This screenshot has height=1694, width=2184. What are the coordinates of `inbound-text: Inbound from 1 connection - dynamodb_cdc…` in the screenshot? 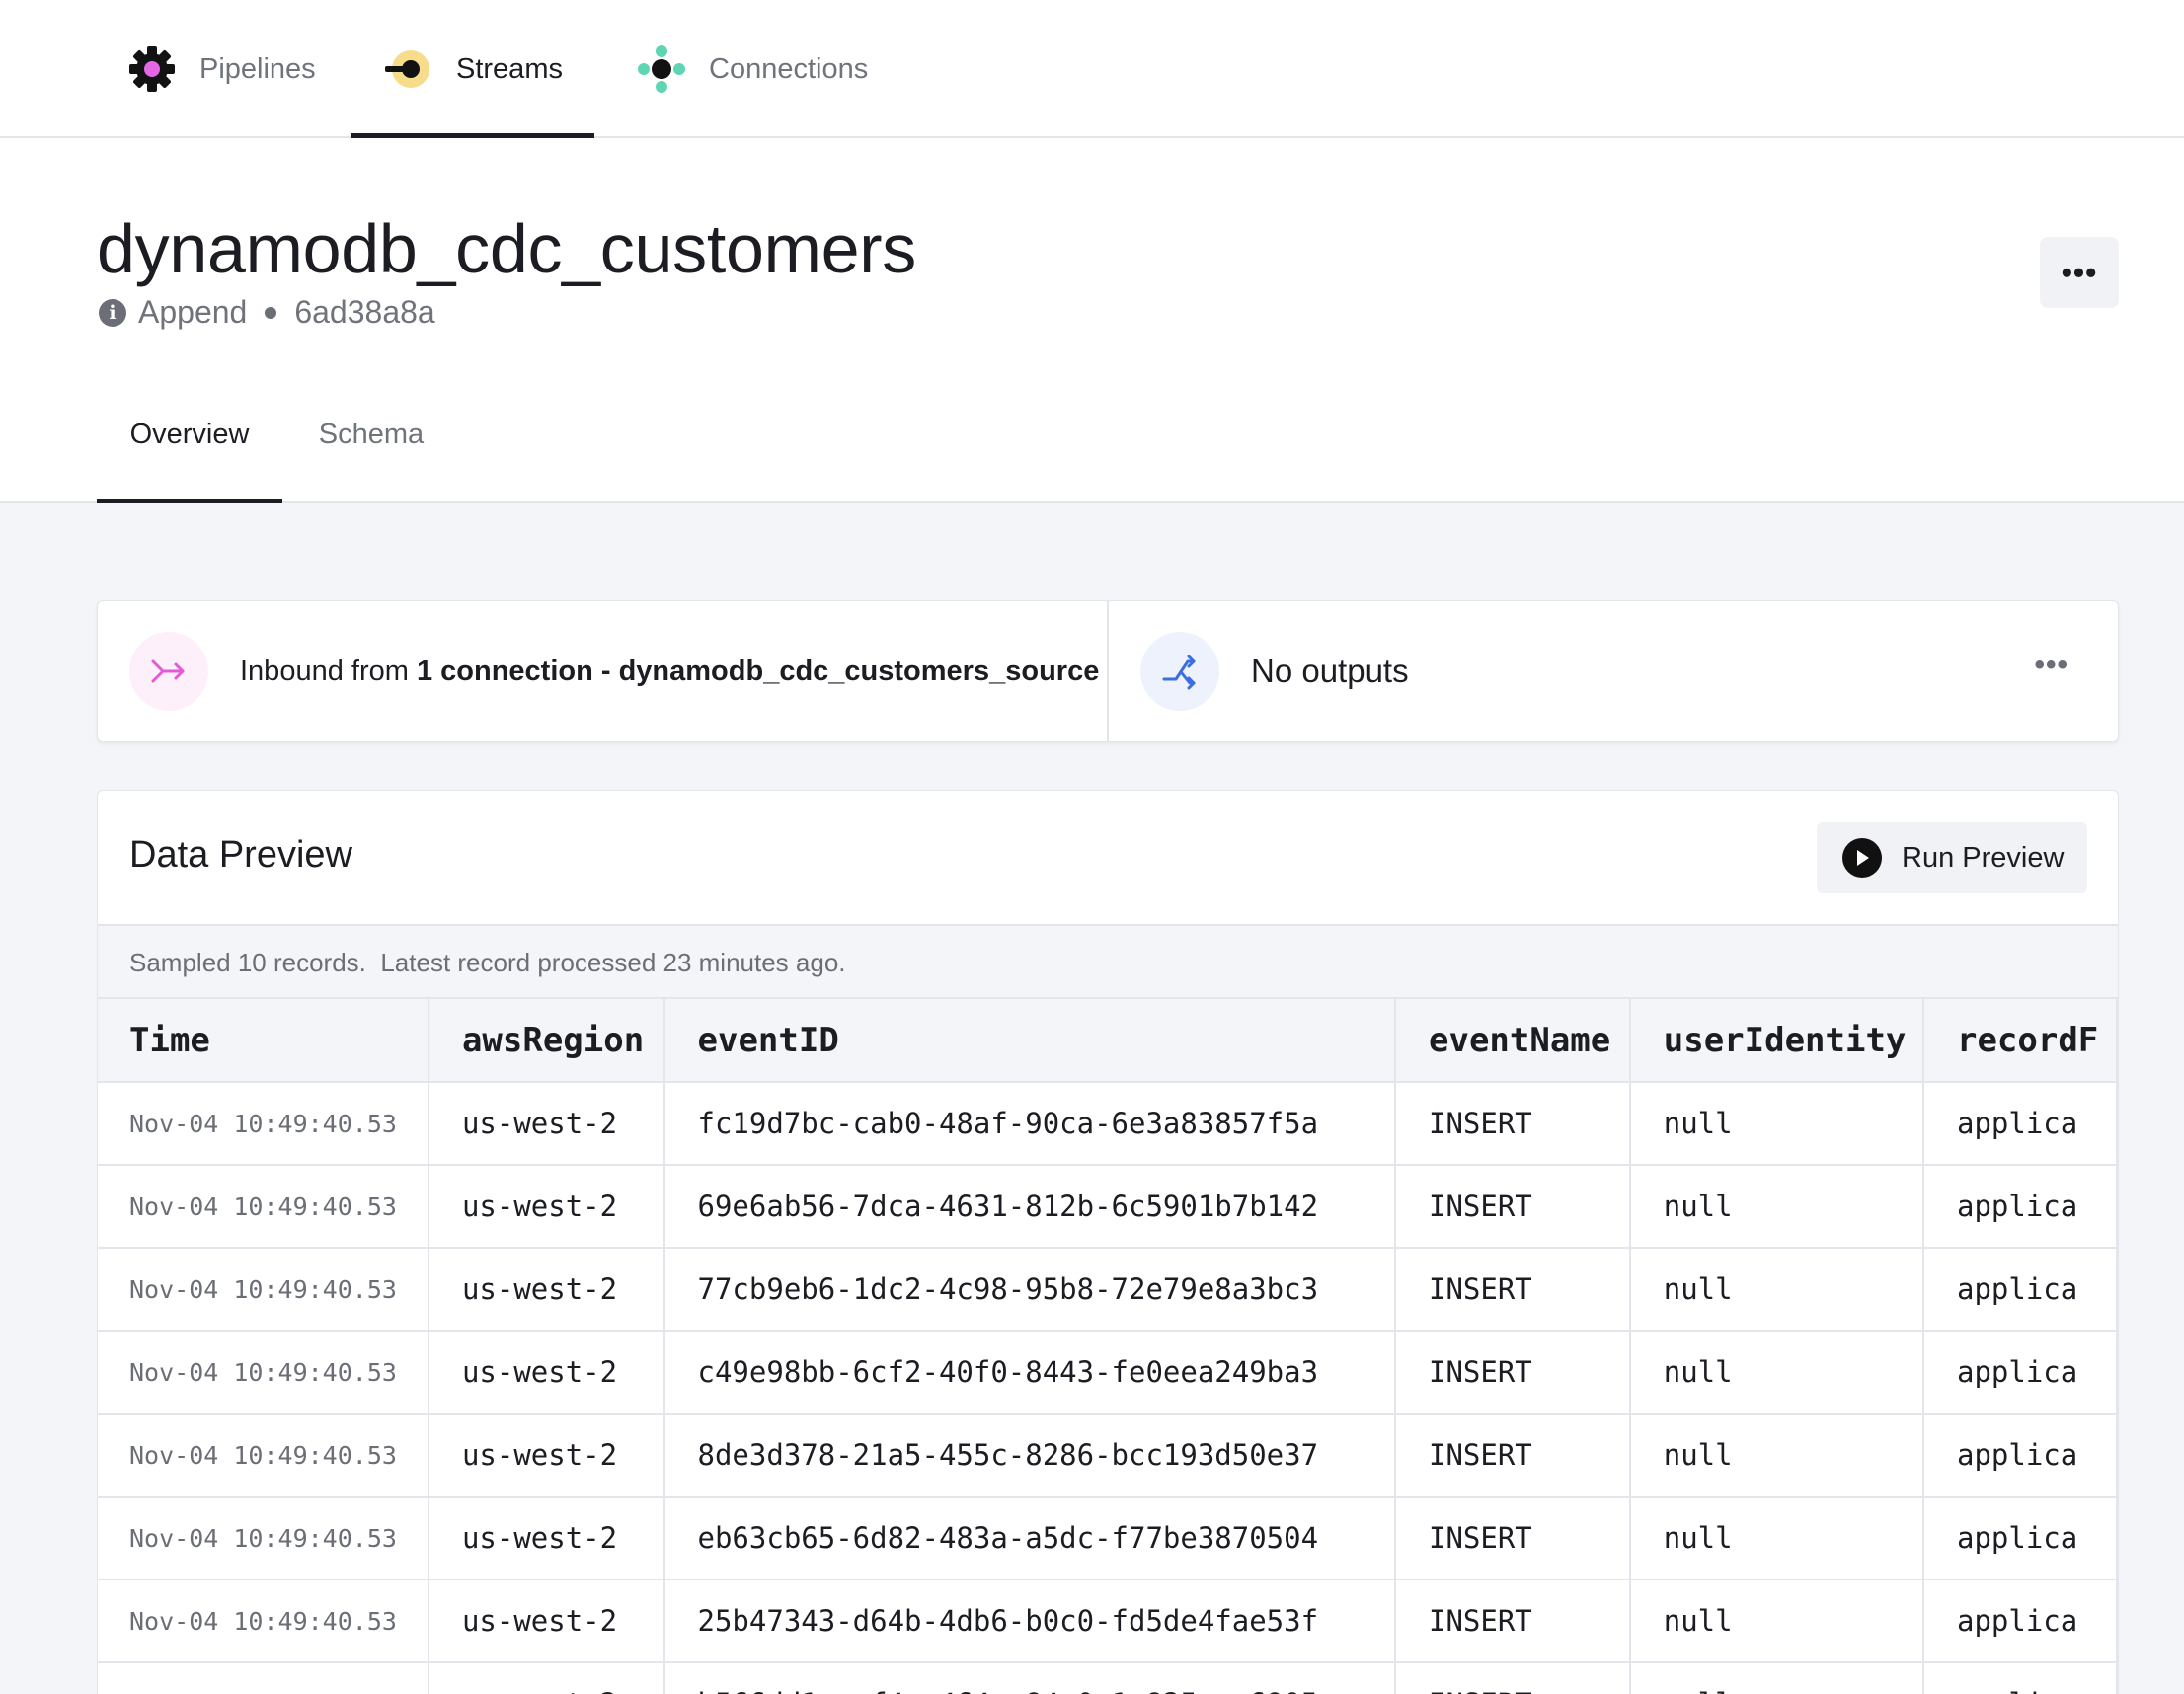 It's located at (669, 671).